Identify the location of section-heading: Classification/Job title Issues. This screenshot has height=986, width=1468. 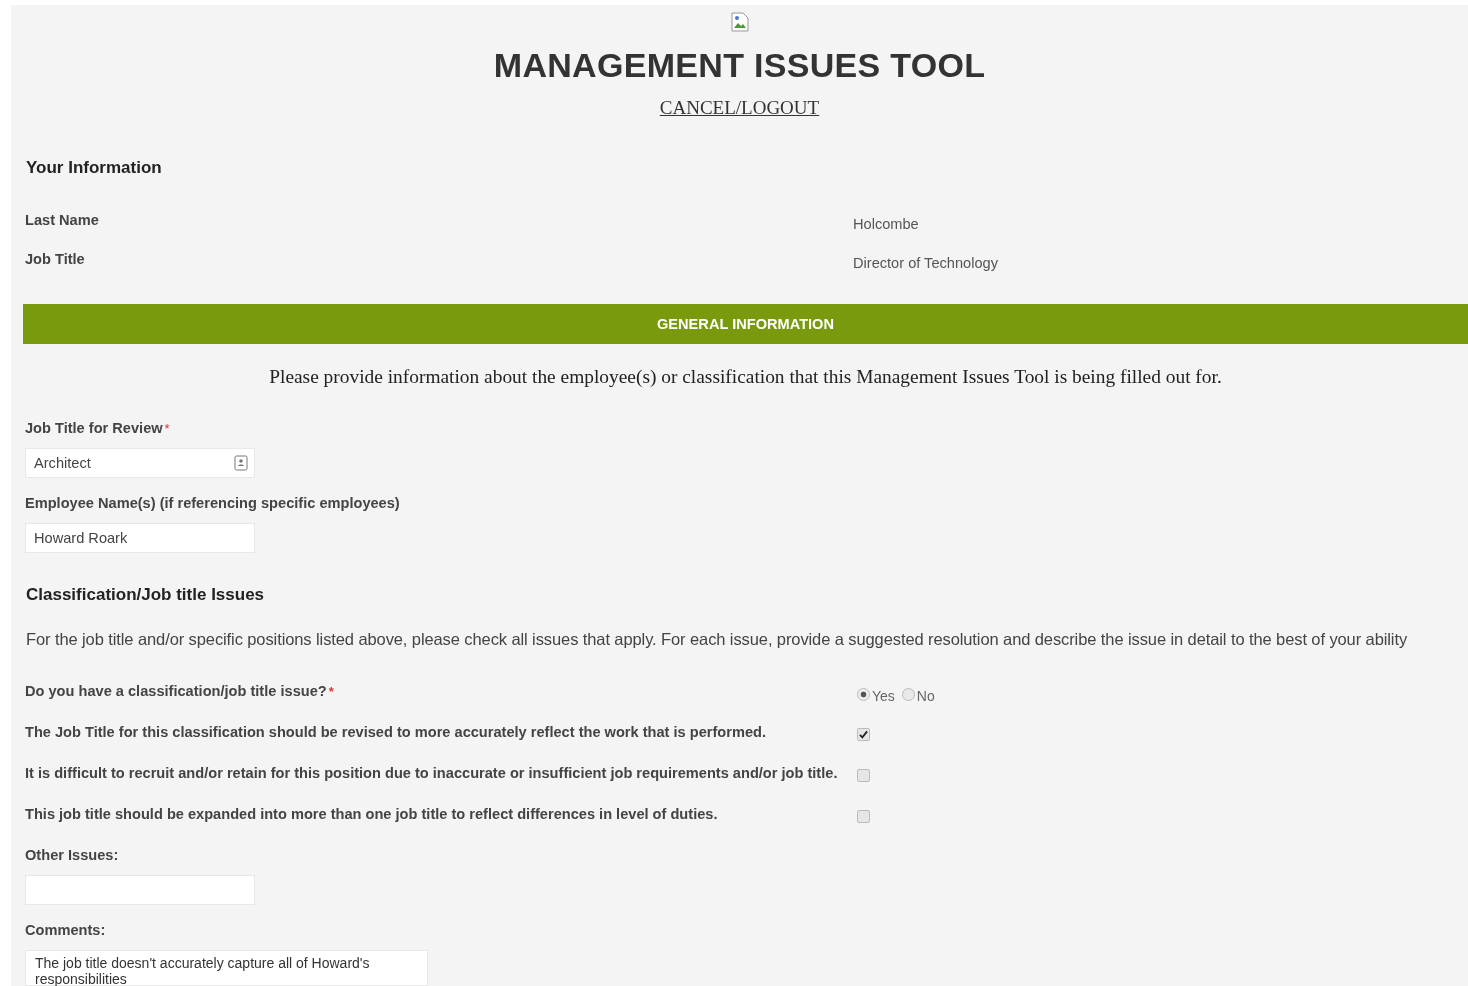
(146, 595).